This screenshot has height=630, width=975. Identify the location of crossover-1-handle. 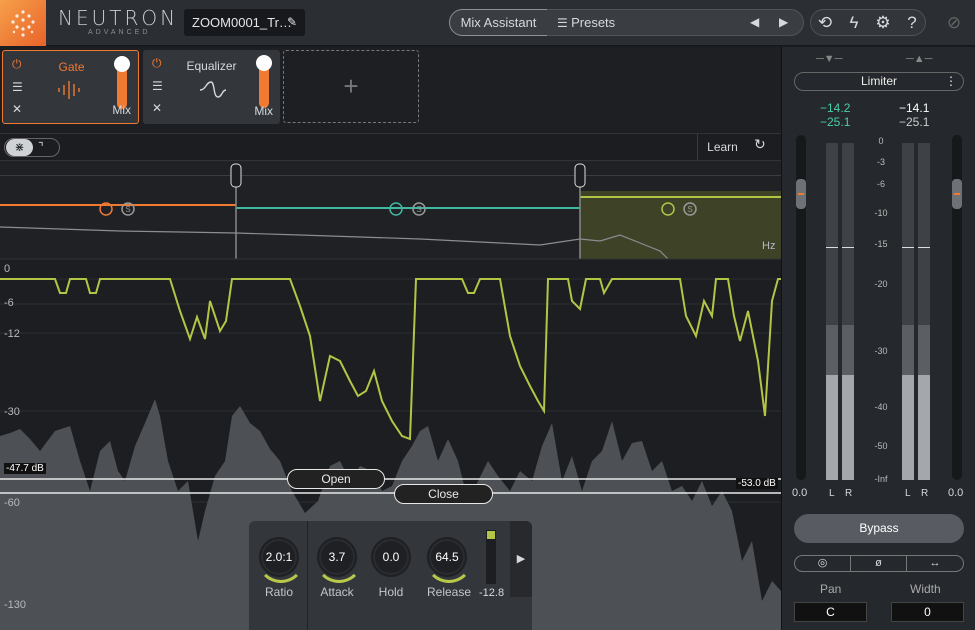
(236, 175).